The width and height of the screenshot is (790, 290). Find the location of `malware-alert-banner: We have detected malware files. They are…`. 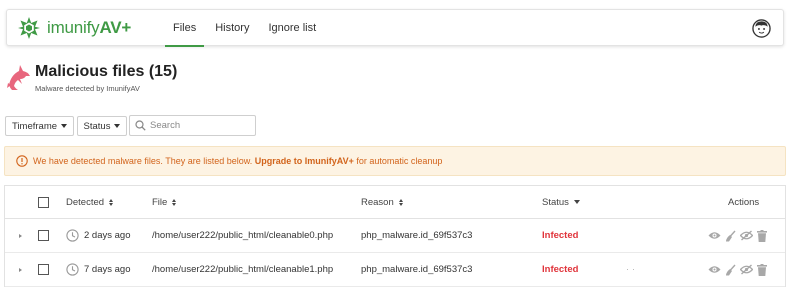

malware-alert-banner: We have detected malware files. They are… is located at coordinates (395, 161).